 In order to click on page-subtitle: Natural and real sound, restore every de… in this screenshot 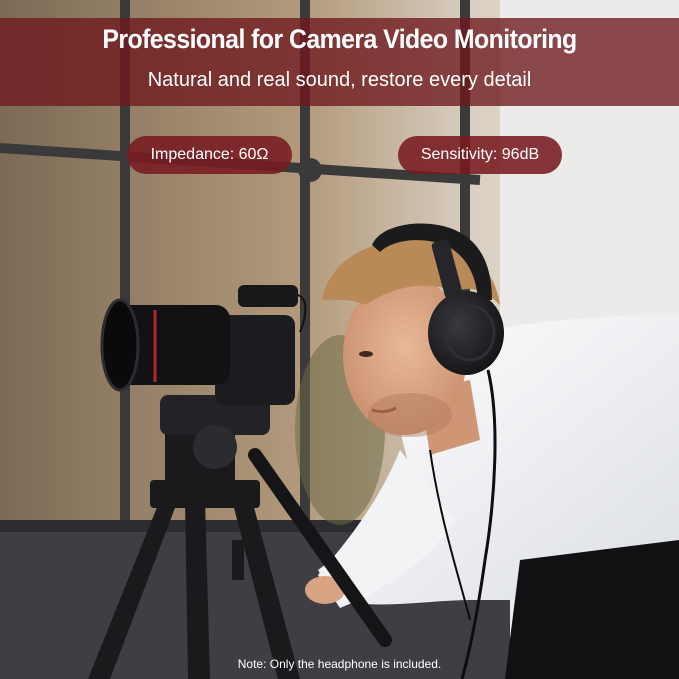, I will do `click(339, 80)`.